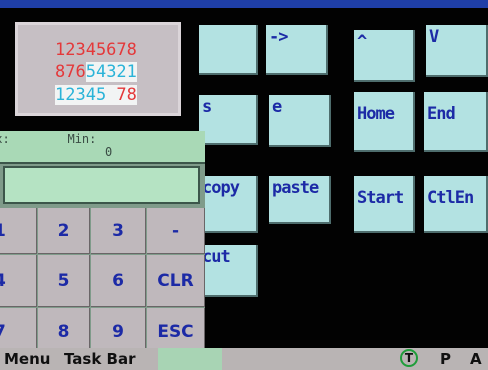  What do you see at coordinates (101, 185) in the screenshot?
I see `keypad-input-field` at bounding box center [101, 185].